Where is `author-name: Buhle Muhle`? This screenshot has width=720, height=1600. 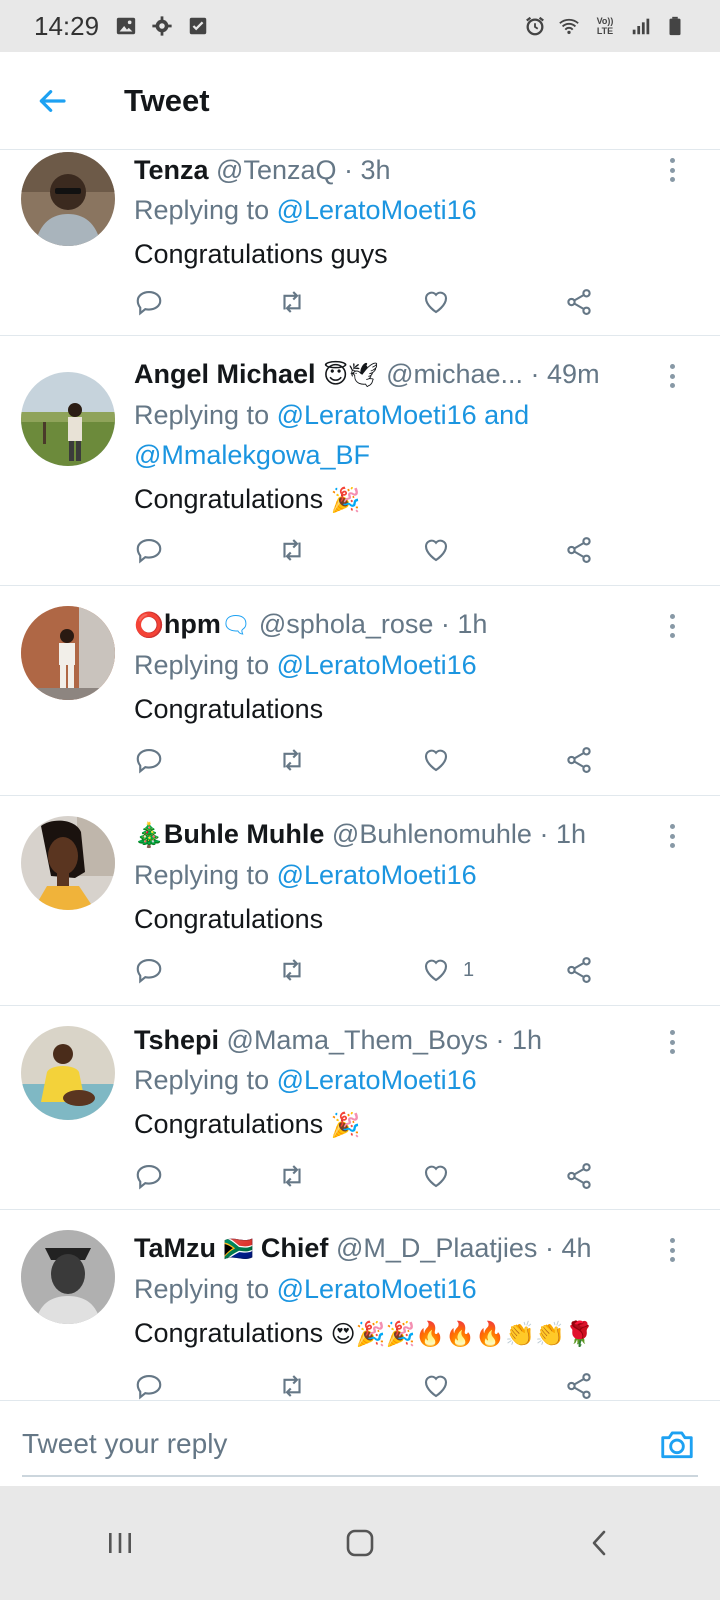 author-name: Buhle Muhle is located at coordinates (244, 834).